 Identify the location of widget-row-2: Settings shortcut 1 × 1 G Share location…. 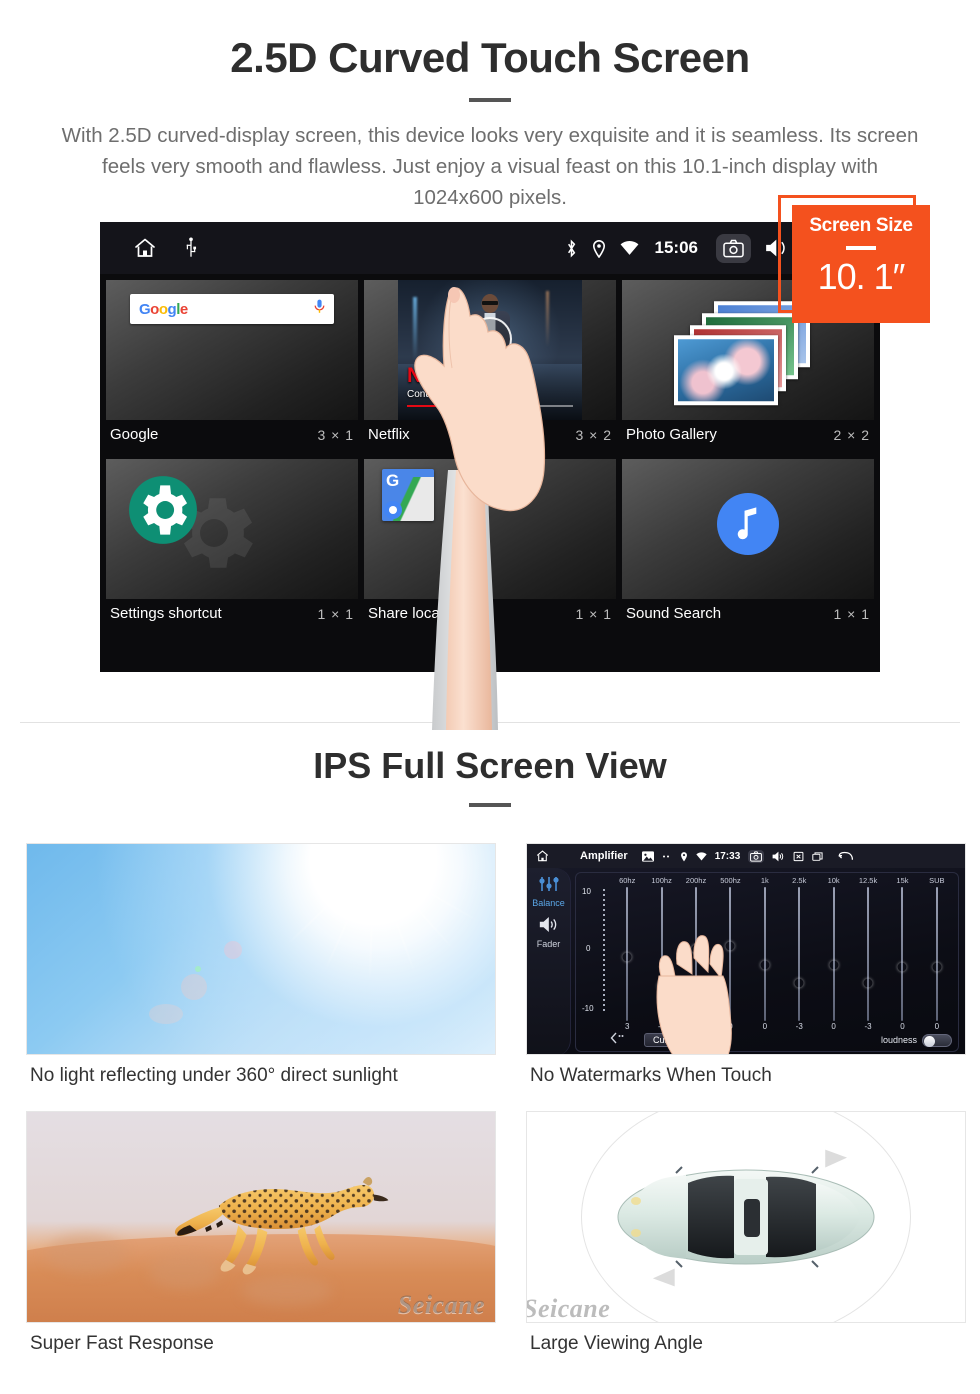
(490, 545).